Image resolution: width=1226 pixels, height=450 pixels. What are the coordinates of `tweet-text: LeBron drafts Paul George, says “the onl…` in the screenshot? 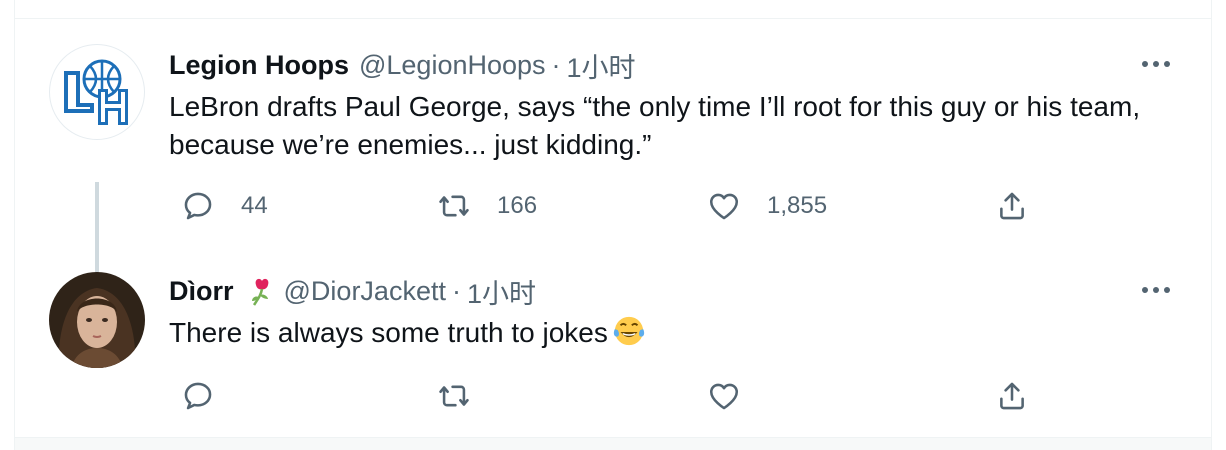 It's located at (655, 125).